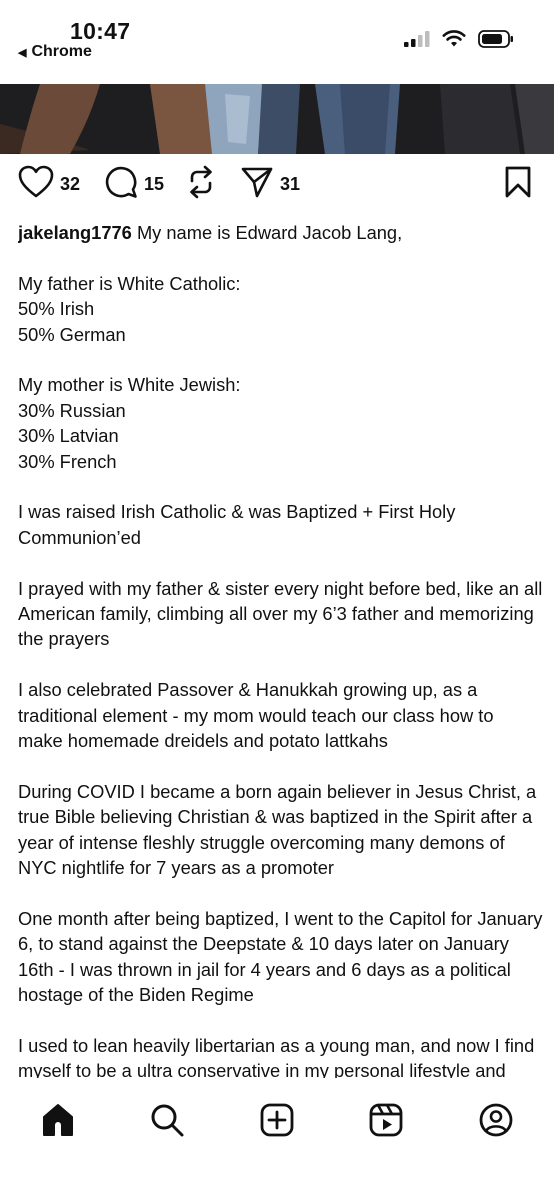  Describe the element at coordinates (290, 184) in the screenshot. I see `share-count: 31` at that location.